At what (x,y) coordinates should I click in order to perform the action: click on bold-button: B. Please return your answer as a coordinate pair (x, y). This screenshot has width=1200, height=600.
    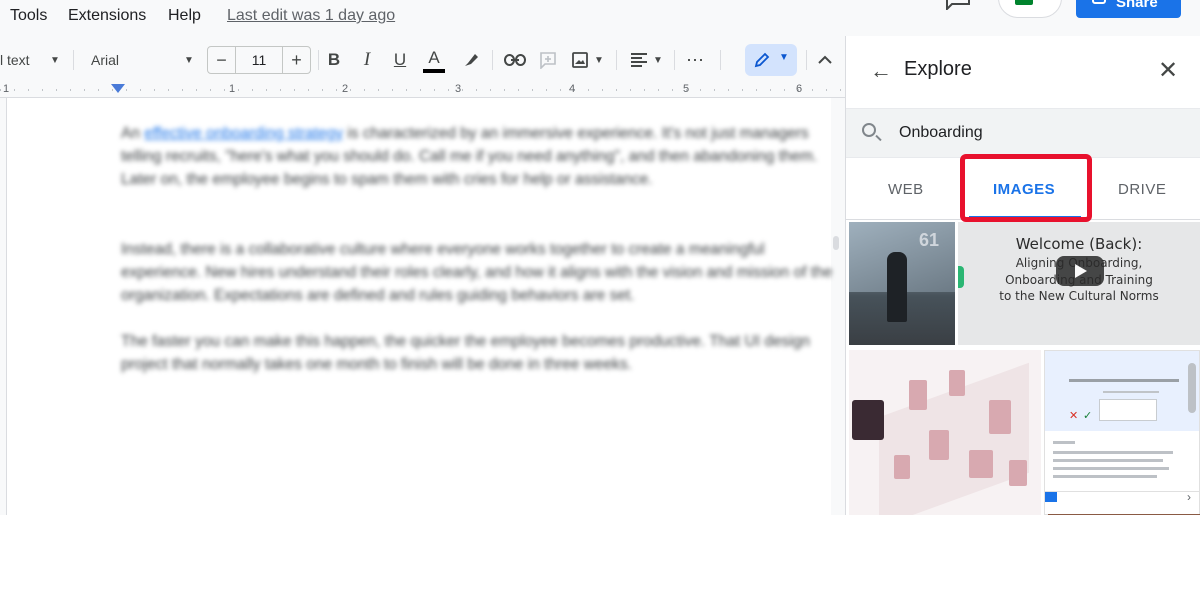
    Looking at the image, I should click on (334, 60).